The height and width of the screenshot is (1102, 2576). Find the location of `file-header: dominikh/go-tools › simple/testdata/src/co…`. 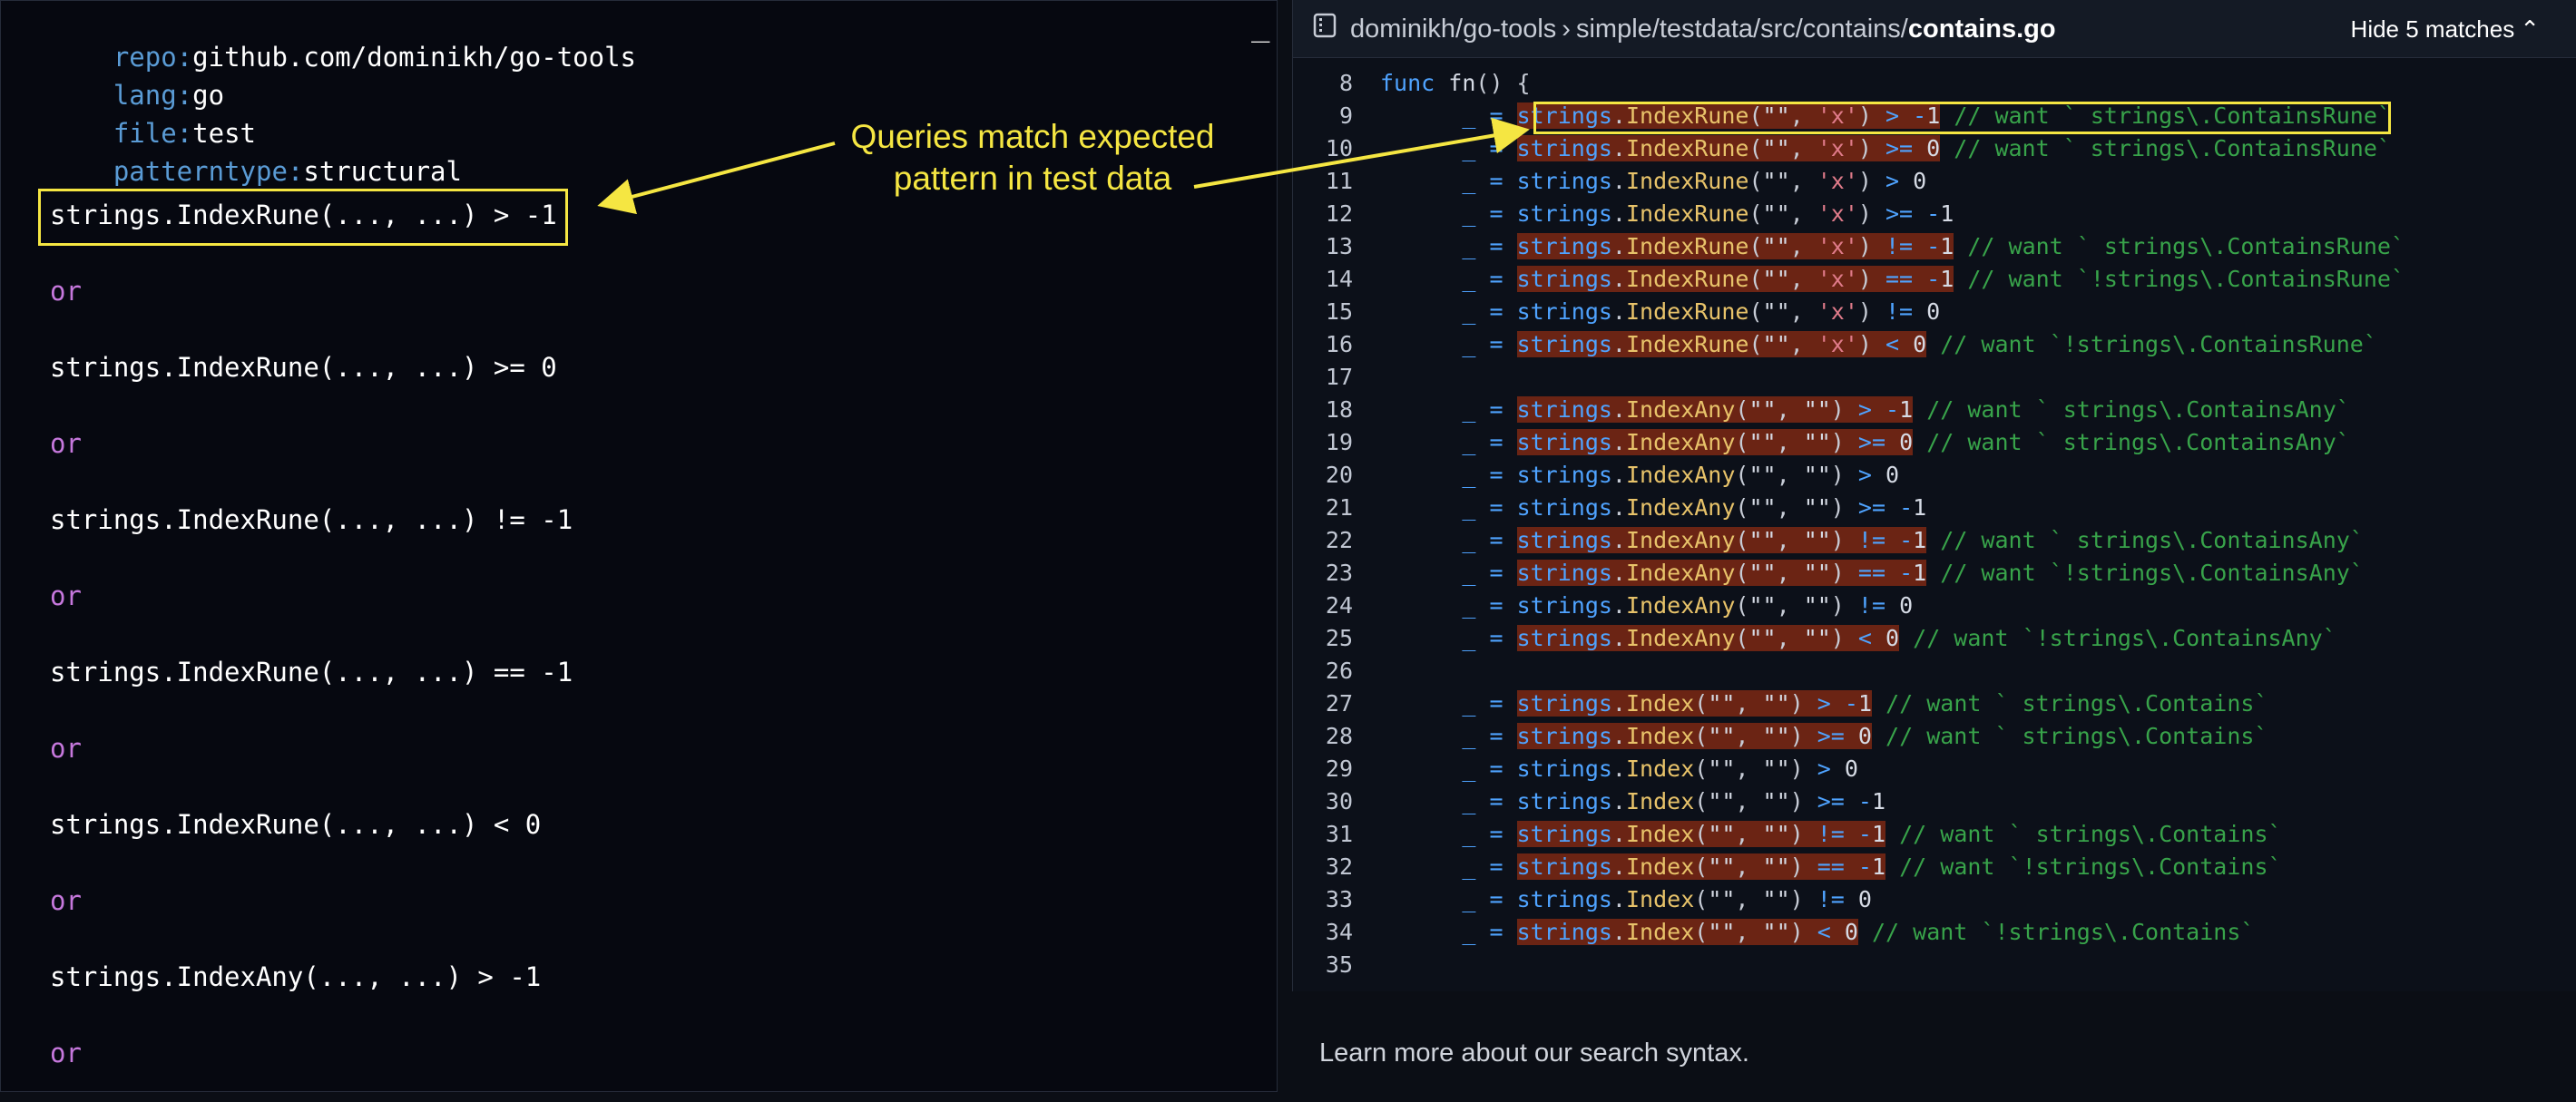

file-header: dominikh/go-tools › simple/testdata/src/co… is located at coordinates (1934, 29).